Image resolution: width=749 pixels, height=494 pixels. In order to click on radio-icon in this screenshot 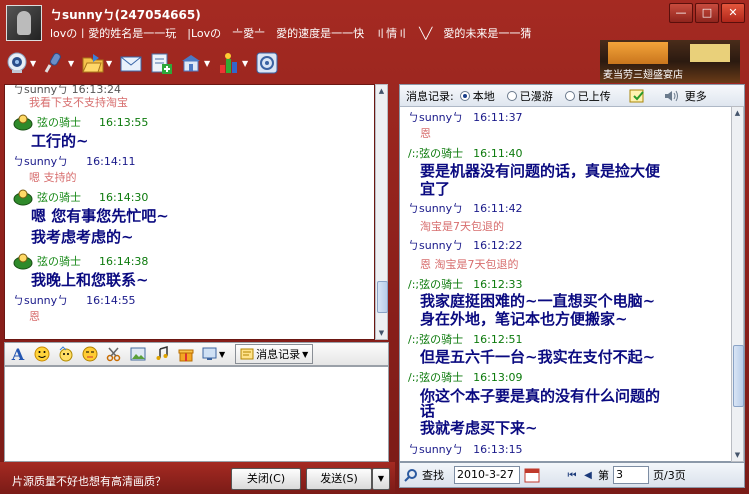, I will do `click(569, 95)`.